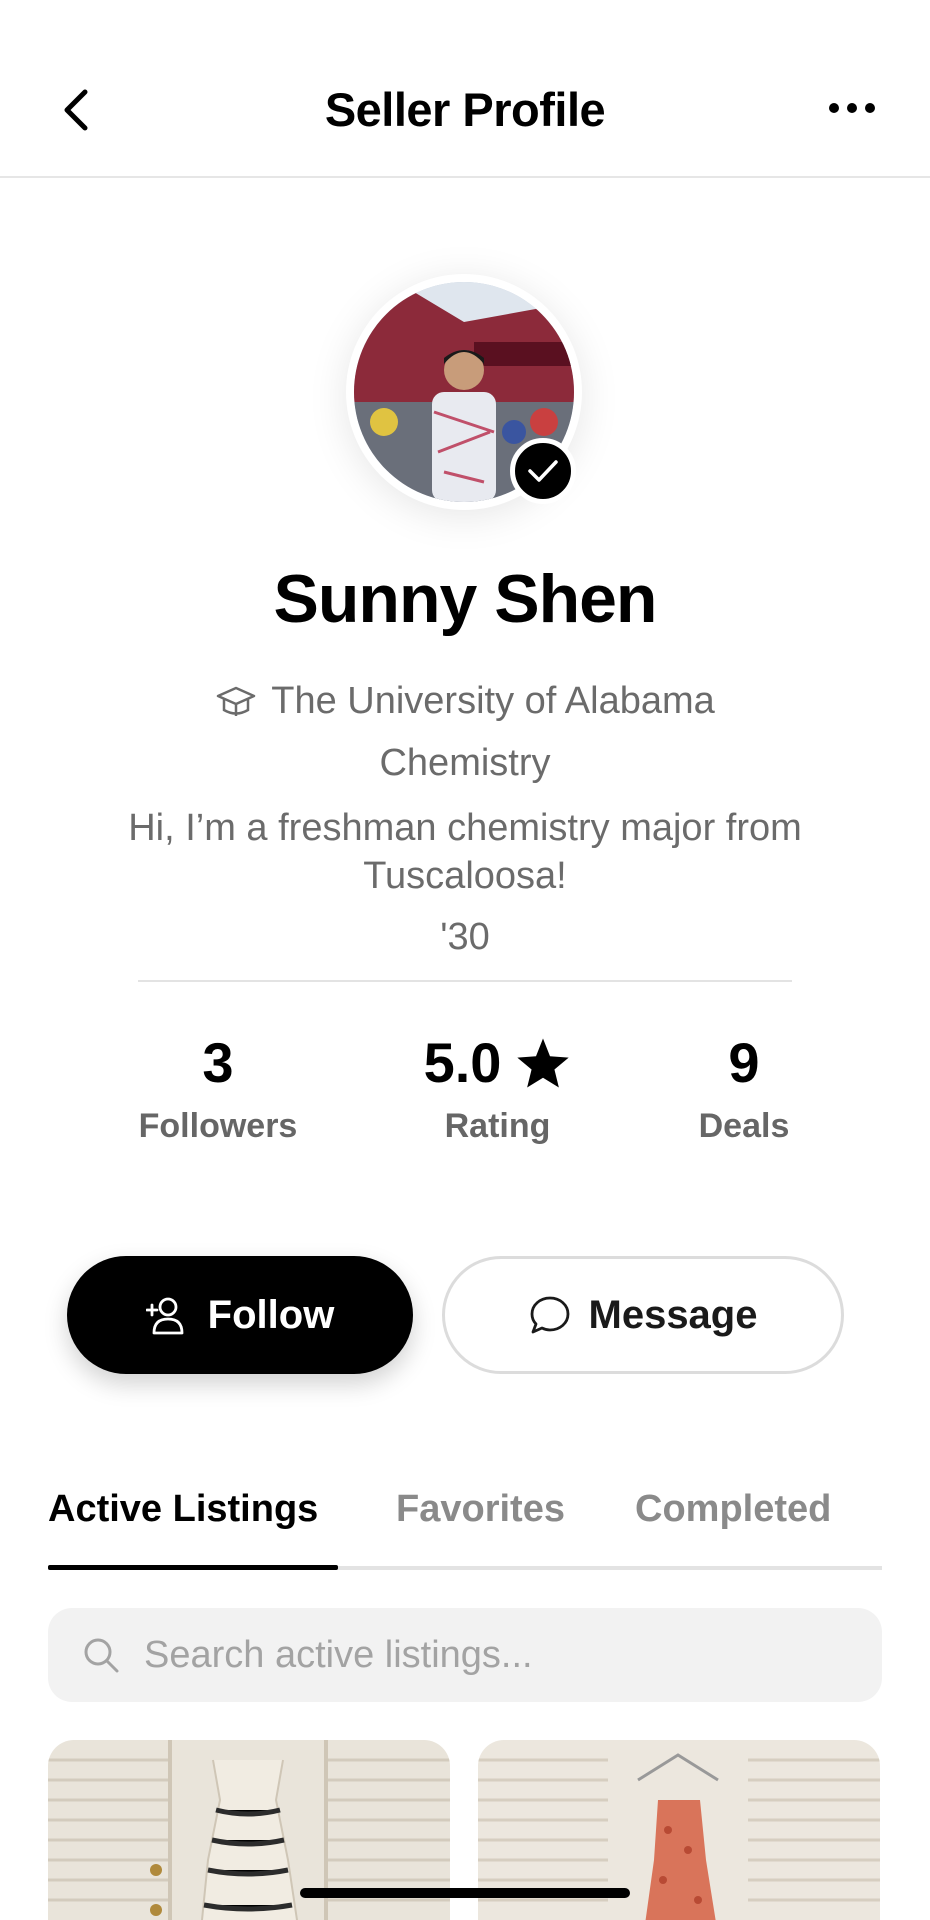 This screenshot has width=930, height=1920. I want to click on ellipsis-icon, so click(852, 108).